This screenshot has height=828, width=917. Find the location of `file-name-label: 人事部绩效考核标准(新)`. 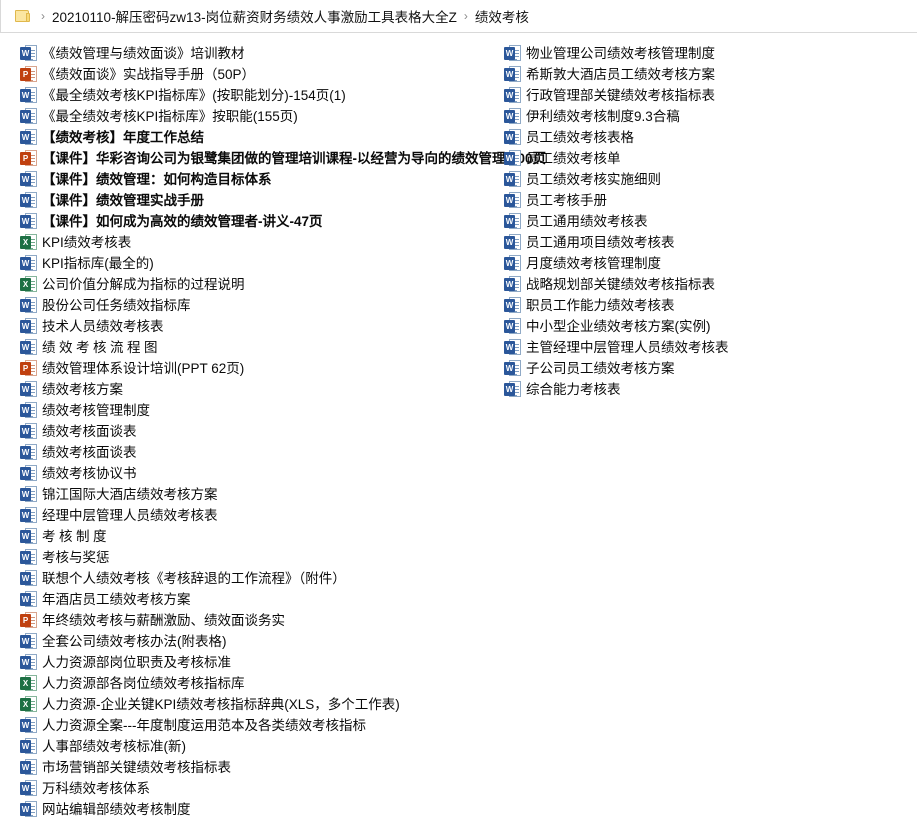

file-name-label: 人事部绩效考核标准(新) is located at coordinates (114, 746).